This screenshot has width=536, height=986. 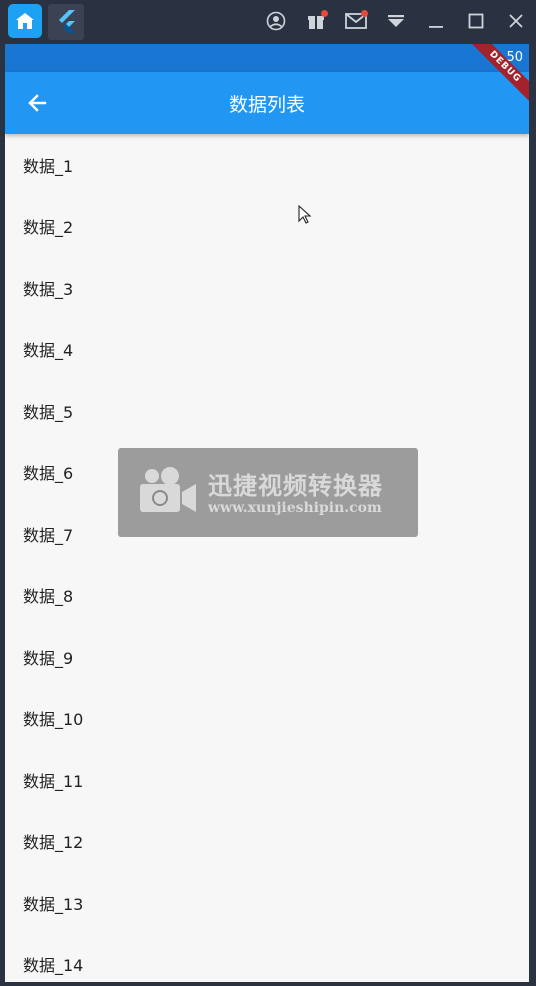 I want to click on watermark-title: 迅捷视频转换器, so click(x=295, y=486).